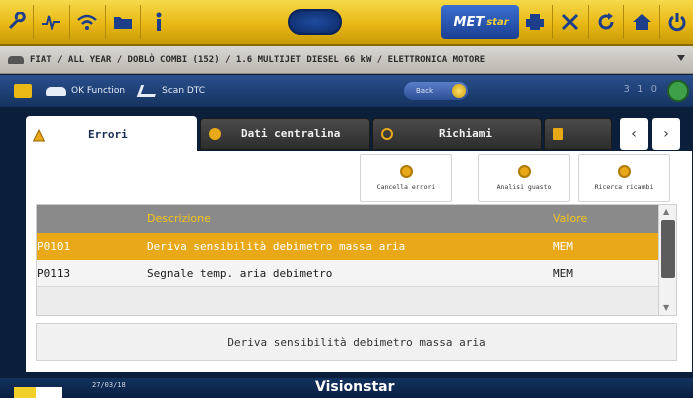  Describe the element at coordinates (98, 91) in the screenshot. I see `ok-function-label: OK Function` at that location.